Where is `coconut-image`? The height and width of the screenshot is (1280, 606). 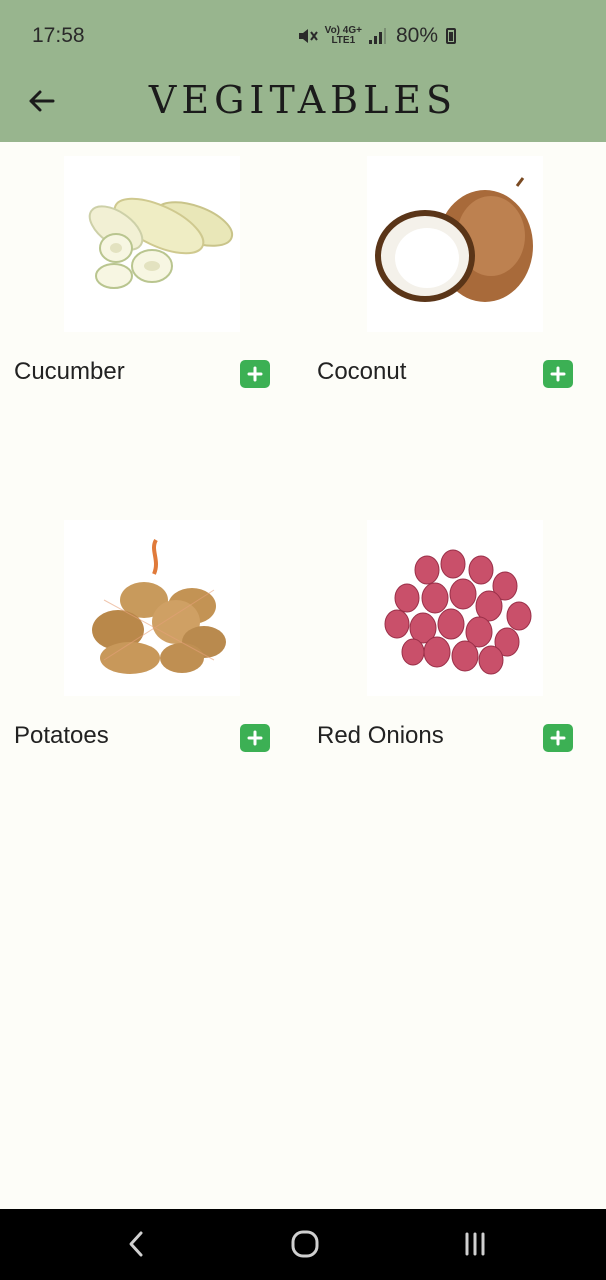 coconut-image is located at coordinates (454, 239).